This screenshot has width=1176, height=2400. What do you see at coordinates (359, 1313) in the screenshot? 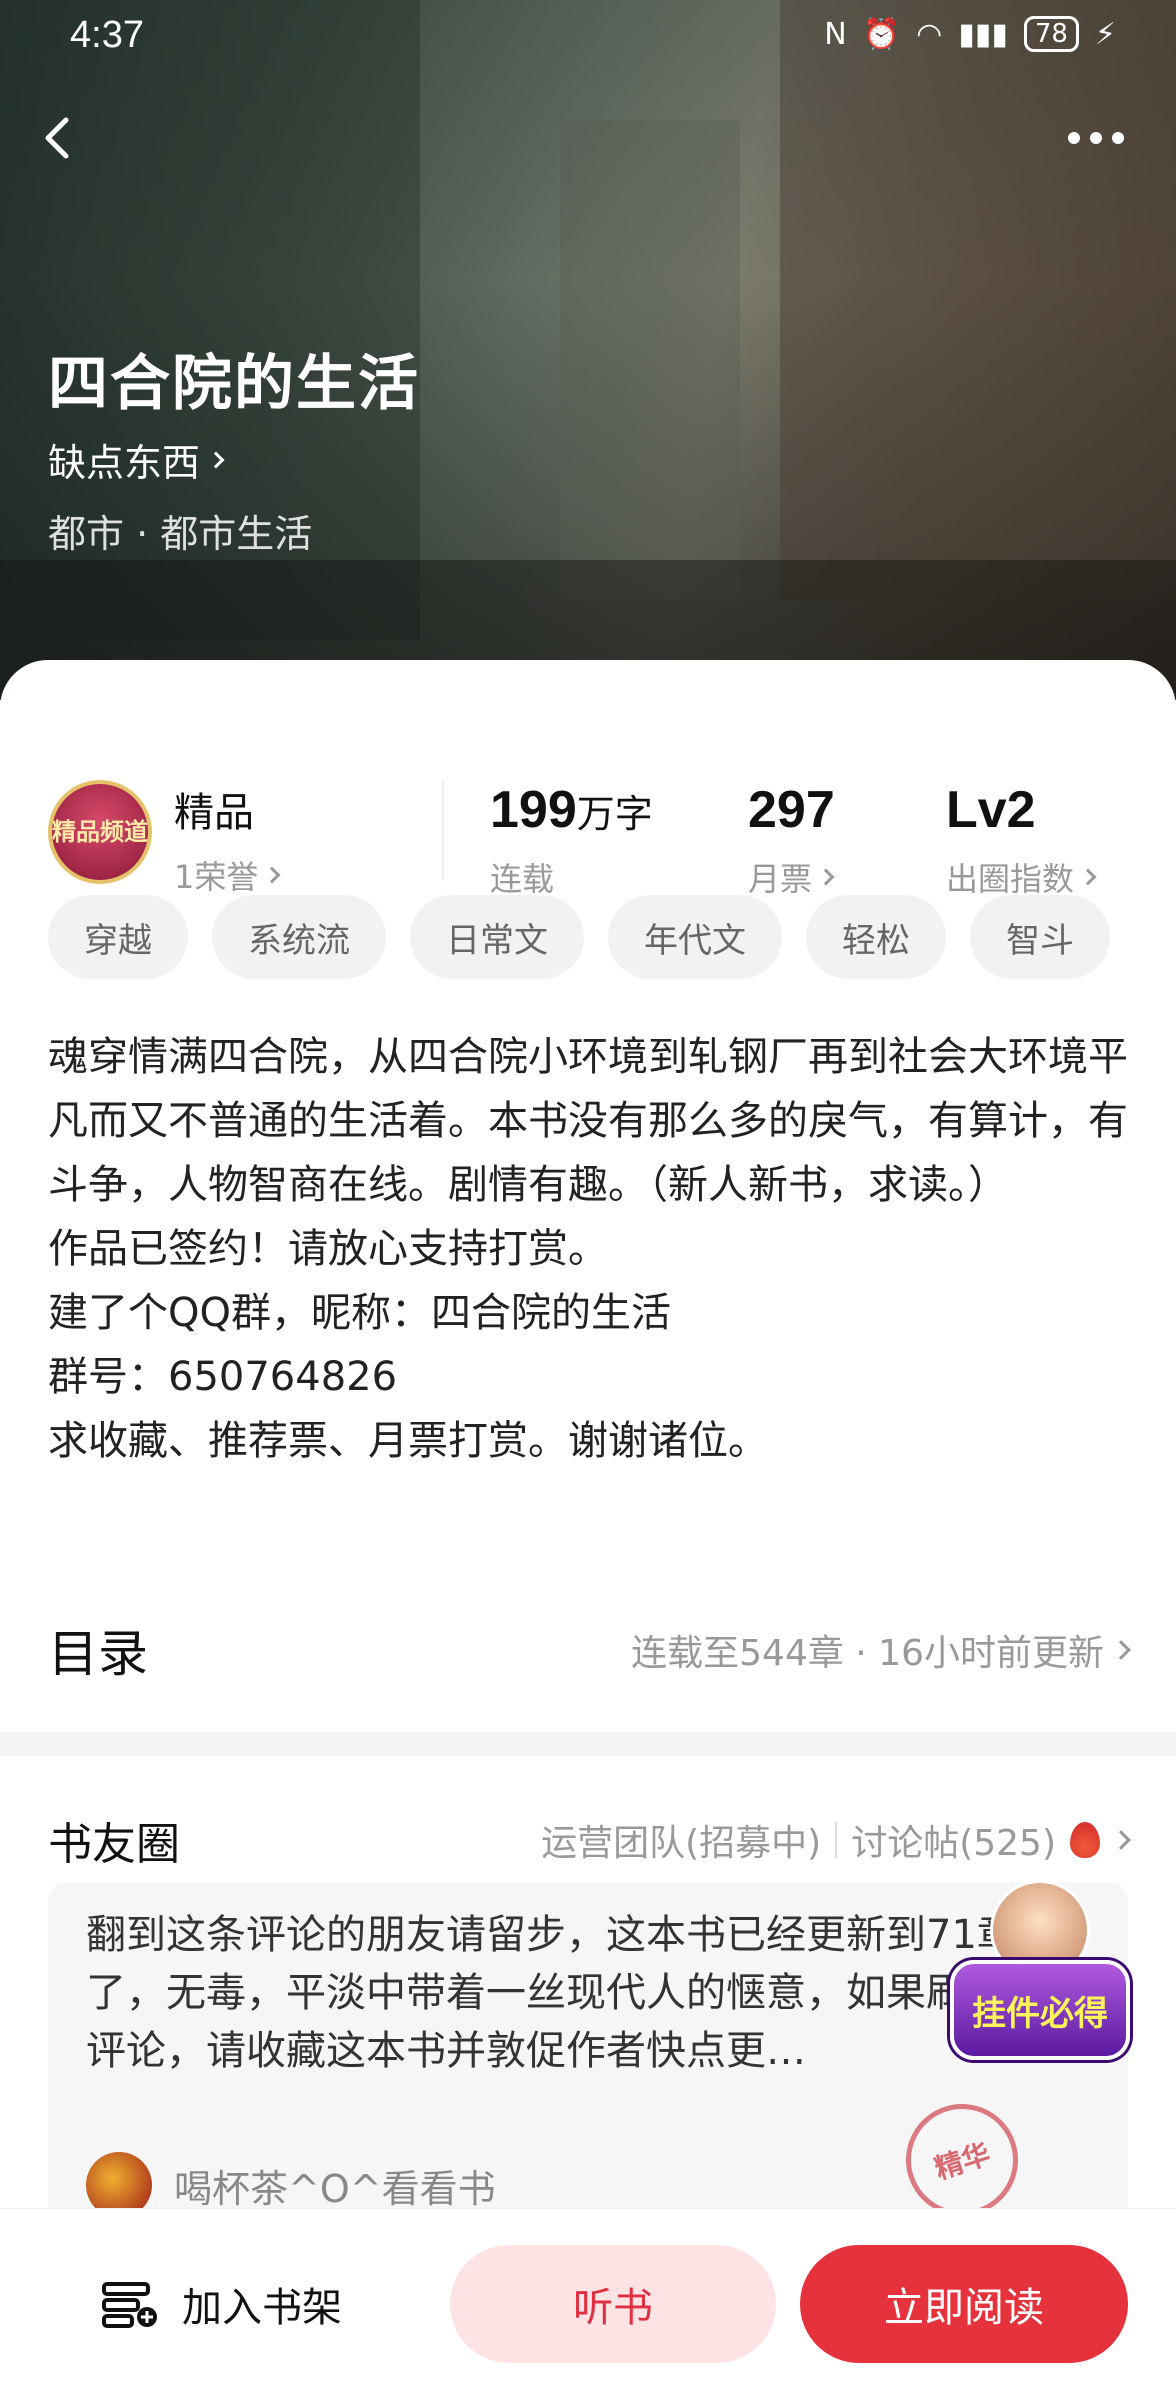
I see `description-line: 建了个QQ群，昵称：四合院的生活` at bounding box center [359, 1313].